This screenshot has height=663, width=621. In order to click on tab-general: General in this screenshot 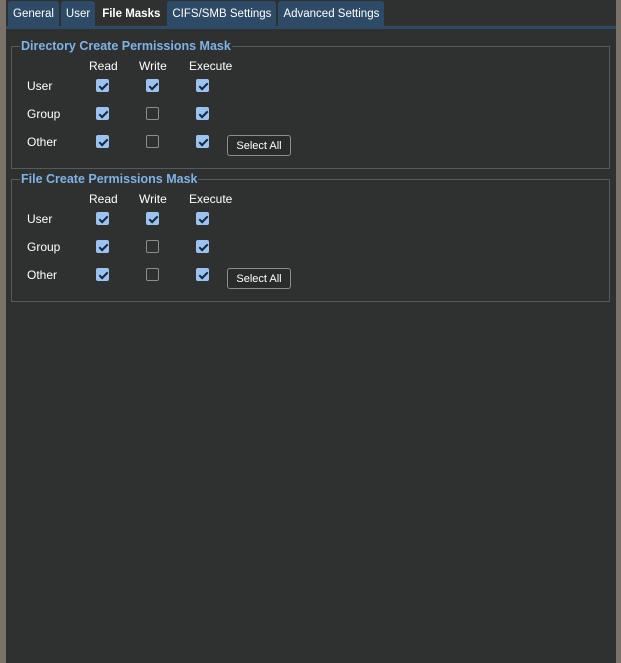, I will do `click(33, 13)`.